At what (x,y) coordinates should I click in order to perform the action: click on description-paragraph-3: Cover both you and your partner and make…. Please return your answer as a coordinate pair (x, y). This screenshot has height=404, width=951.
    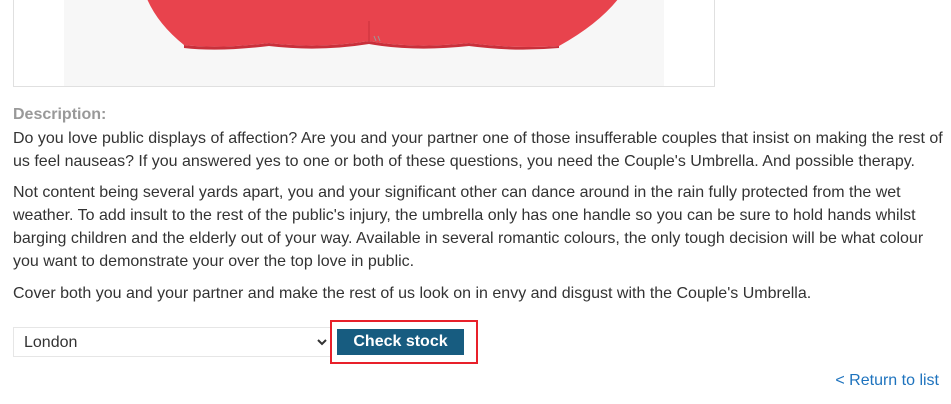
    Looking at the image, I should click on (412, 293).